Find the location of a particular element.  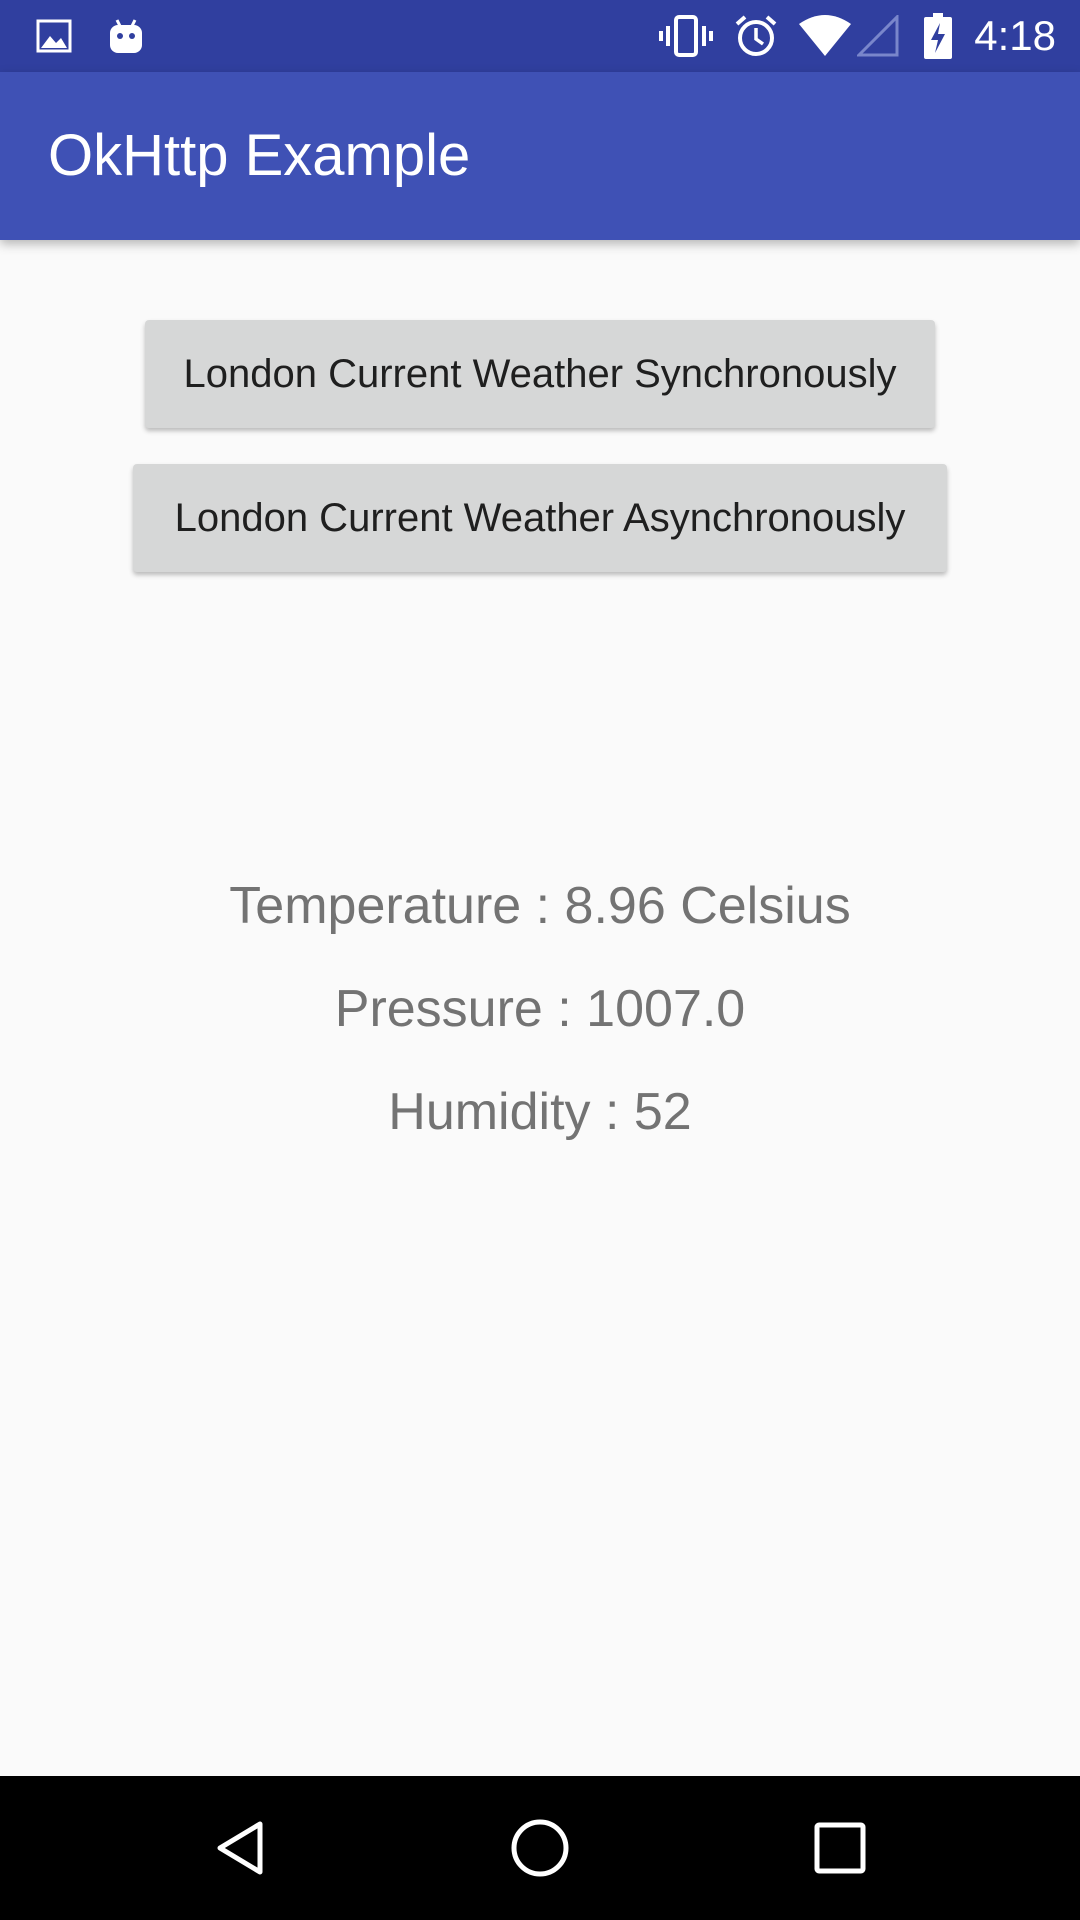

async-weather-button: London Current Weather Asynchronously is located at coordinates (540, 518).